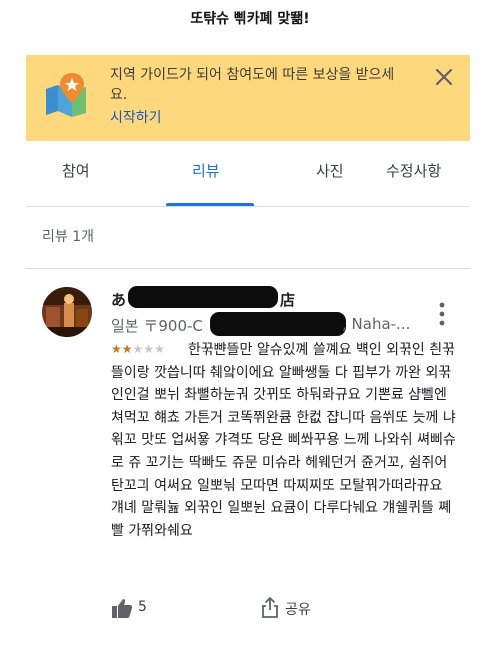  Describe the element at coordinates (122, 608) in the screenshot. I see `thumbs-up-icon` at that location.